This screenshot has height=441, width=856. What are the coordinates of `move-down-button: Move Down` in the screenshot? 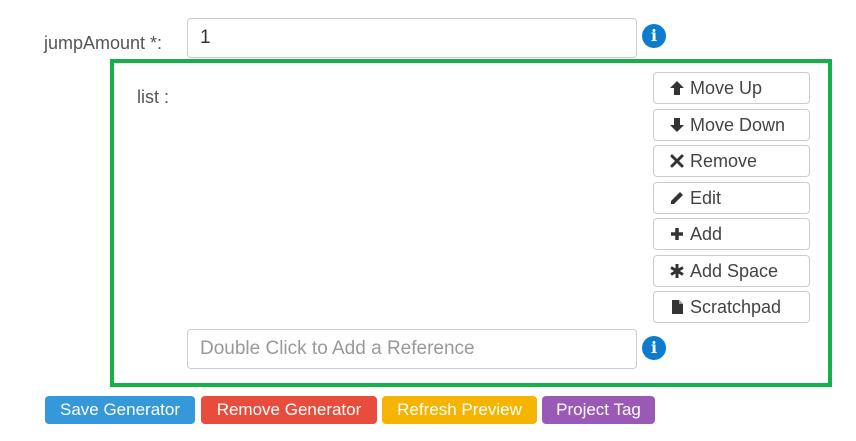 It's located at (731, 125).